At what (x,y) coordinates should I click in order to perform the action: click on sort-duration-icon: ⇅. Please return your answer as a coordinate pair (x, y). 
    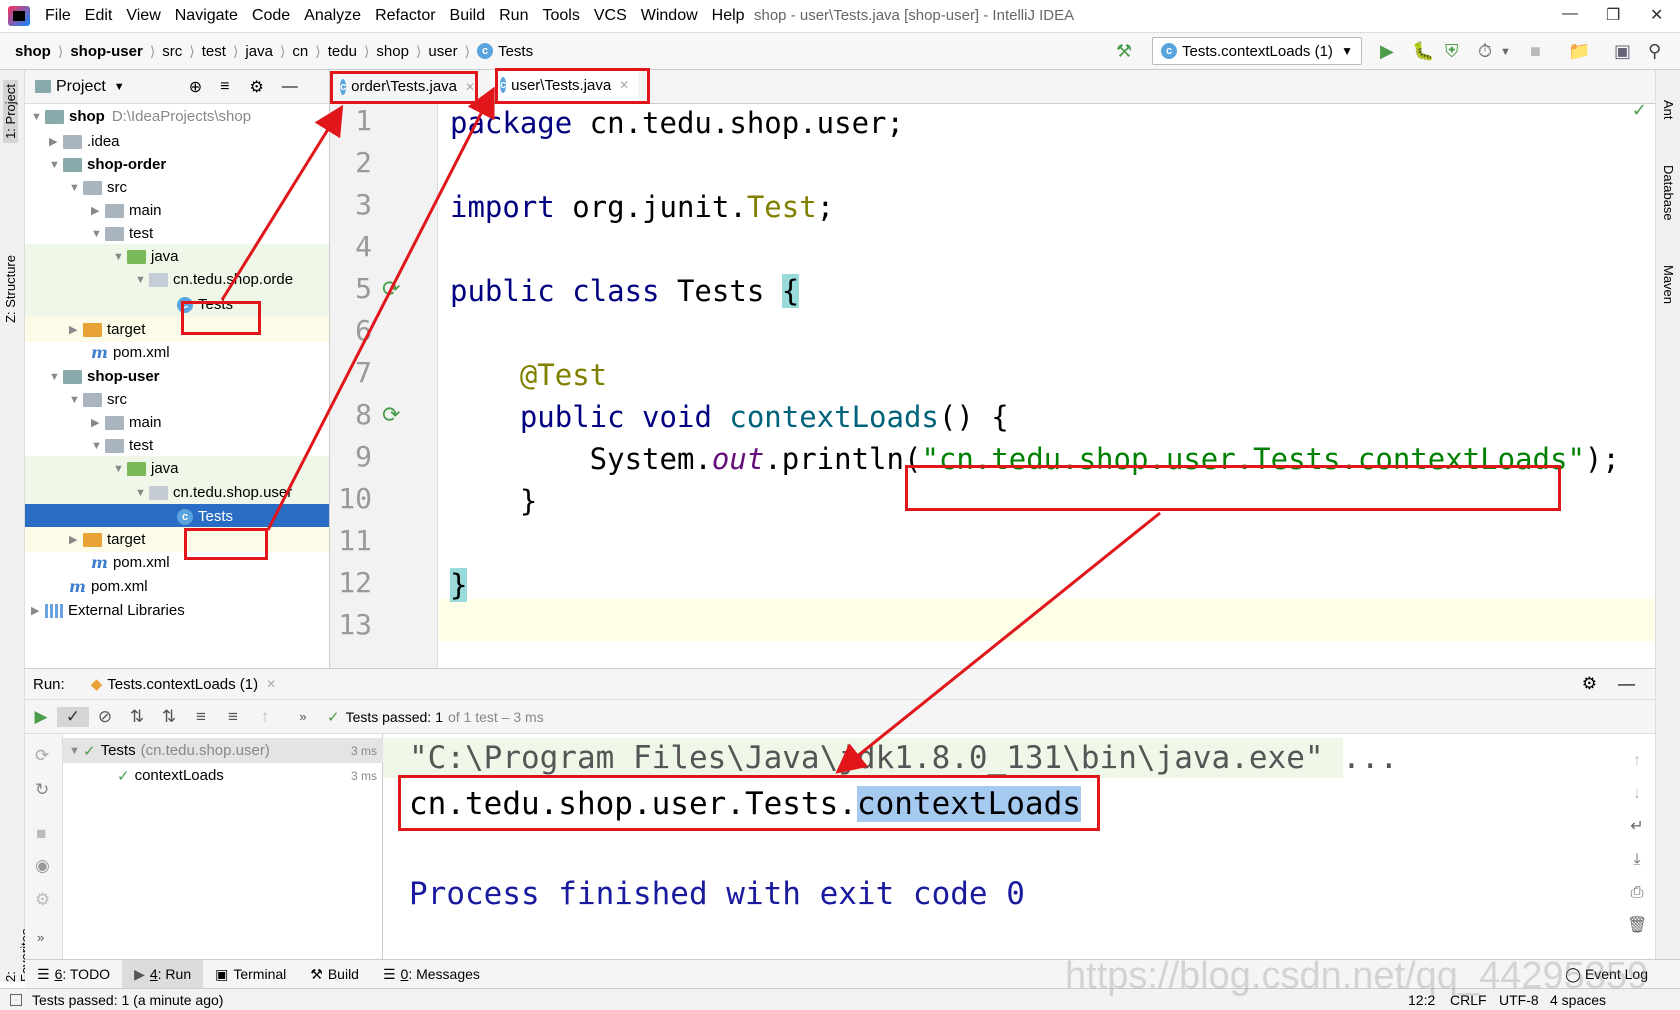
    Looking at the image, I should click on (169, 717).